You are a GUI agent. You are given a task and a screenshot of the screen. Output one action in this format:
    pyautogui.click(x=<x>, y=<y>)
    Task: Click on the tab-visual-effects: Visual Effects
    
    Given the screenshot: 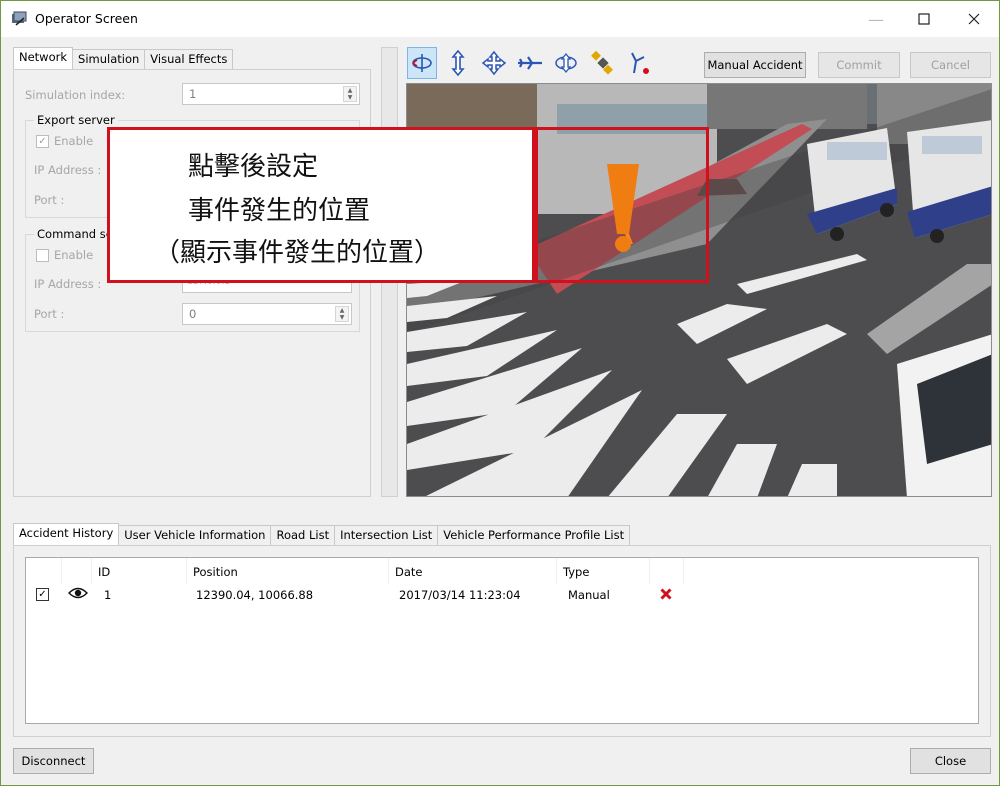 What is the action you would take?
    pyautogui.click(x=189, y=59)
    